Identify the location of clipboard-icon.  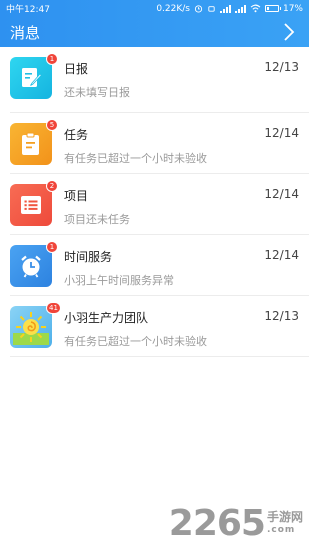
(30, 143).